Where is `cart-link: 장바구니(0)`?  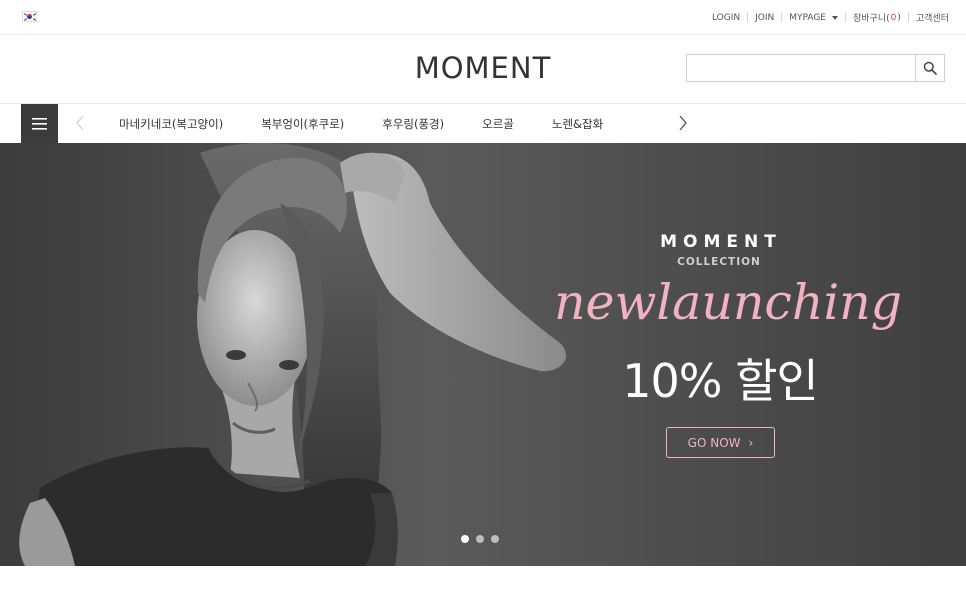 cart-link: 장바구니(0) is located at coordinates (877, 18).